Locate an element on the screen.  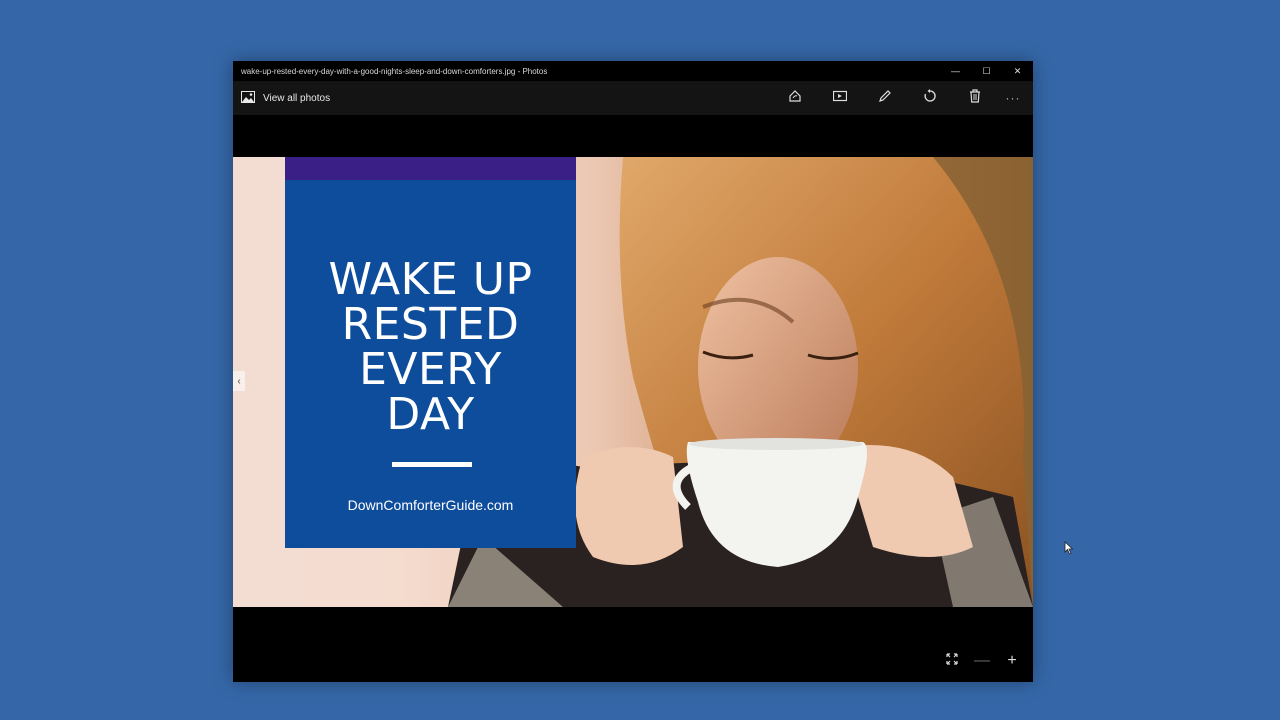
photo-collection-icon is located at coordinates (248, 98).